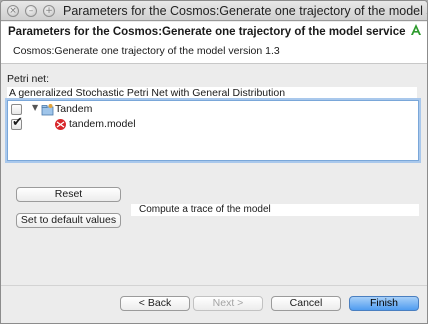 This screenshot has width=428, height=324. I want to click on tree-label-tandem: Tandem, so click(74, 109).